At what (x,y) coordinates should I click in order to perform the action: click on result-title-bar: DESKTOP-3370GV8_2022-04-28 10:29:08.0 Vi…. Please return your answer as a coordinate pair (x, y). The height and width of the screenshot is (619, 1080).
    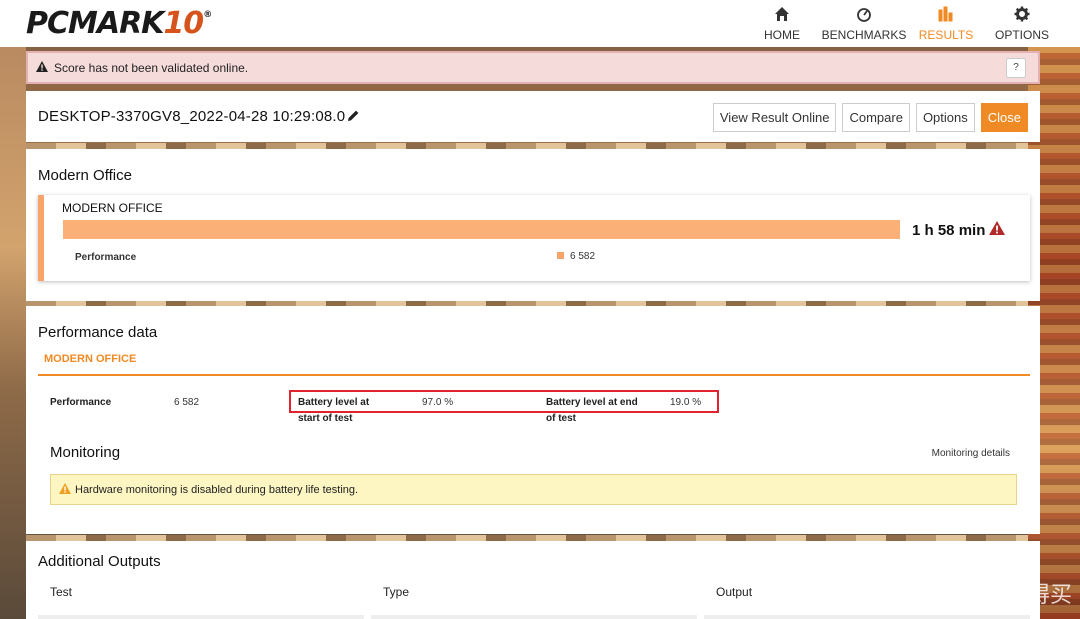
    Looking at the image, I should click on (533, 116).